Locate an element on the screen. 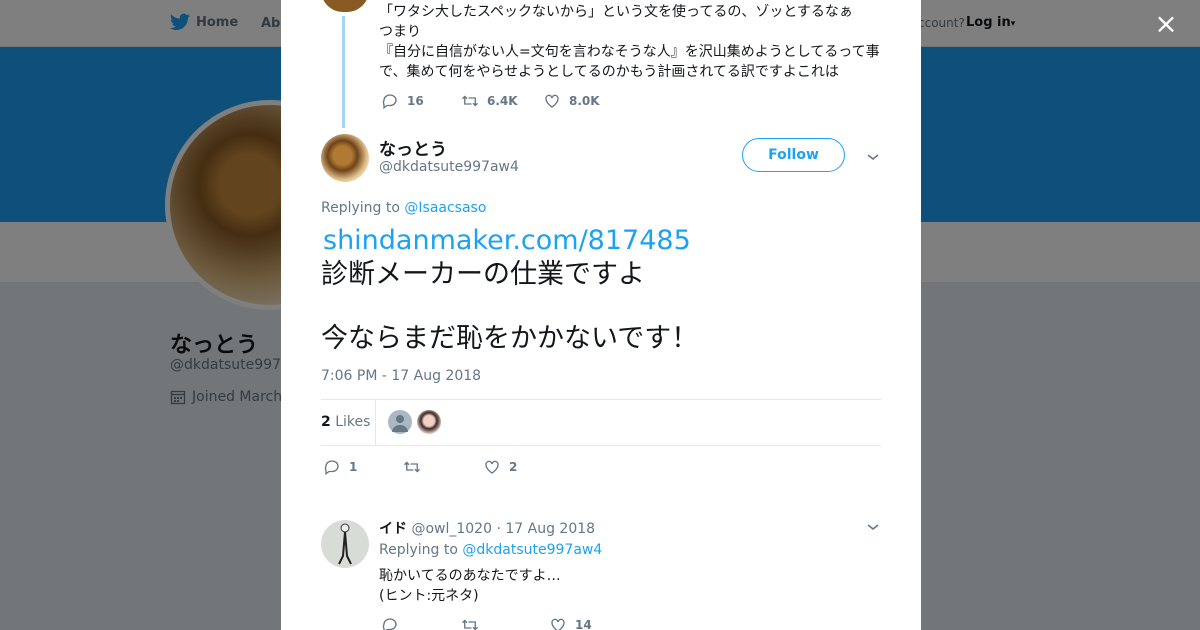 The image size is (1200, 630). tweet-text-line: 今ならまだ恥をかかないです！ is located at coordinates (510, 338).